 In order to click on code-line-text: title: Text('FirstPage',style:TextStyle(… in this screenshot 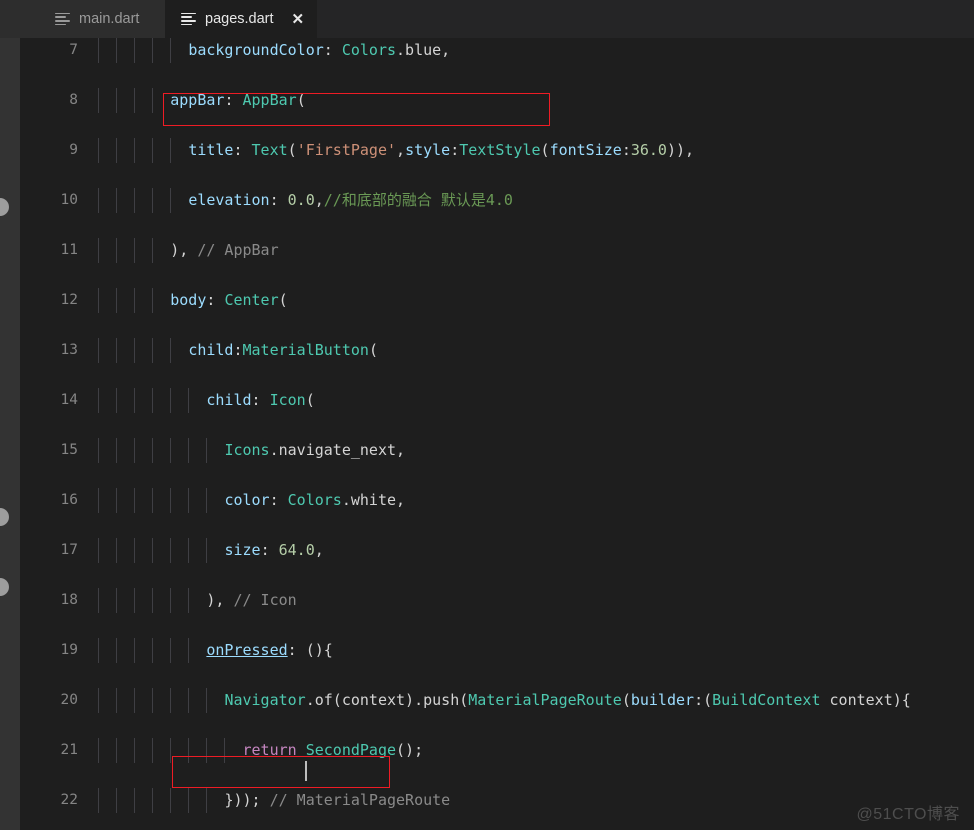, I will do `click(441, 150)`.